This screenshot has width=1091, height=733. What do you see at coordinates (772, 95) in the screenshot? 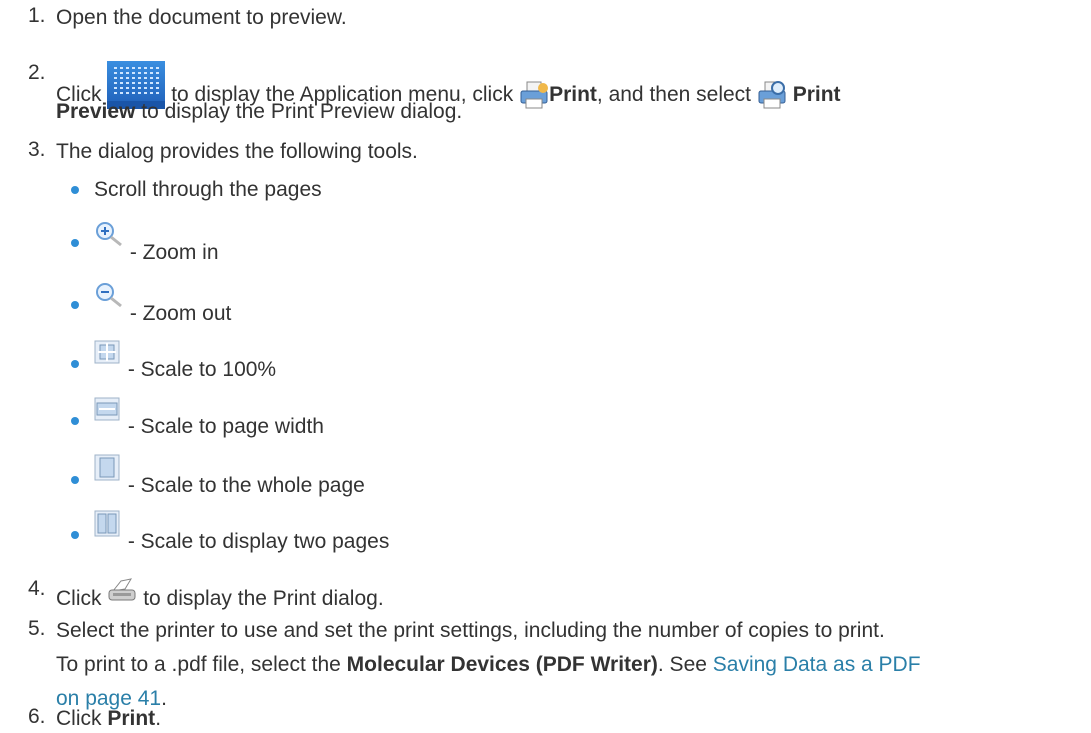
I see `print-preview-icon` at bounding box center [772, 95].